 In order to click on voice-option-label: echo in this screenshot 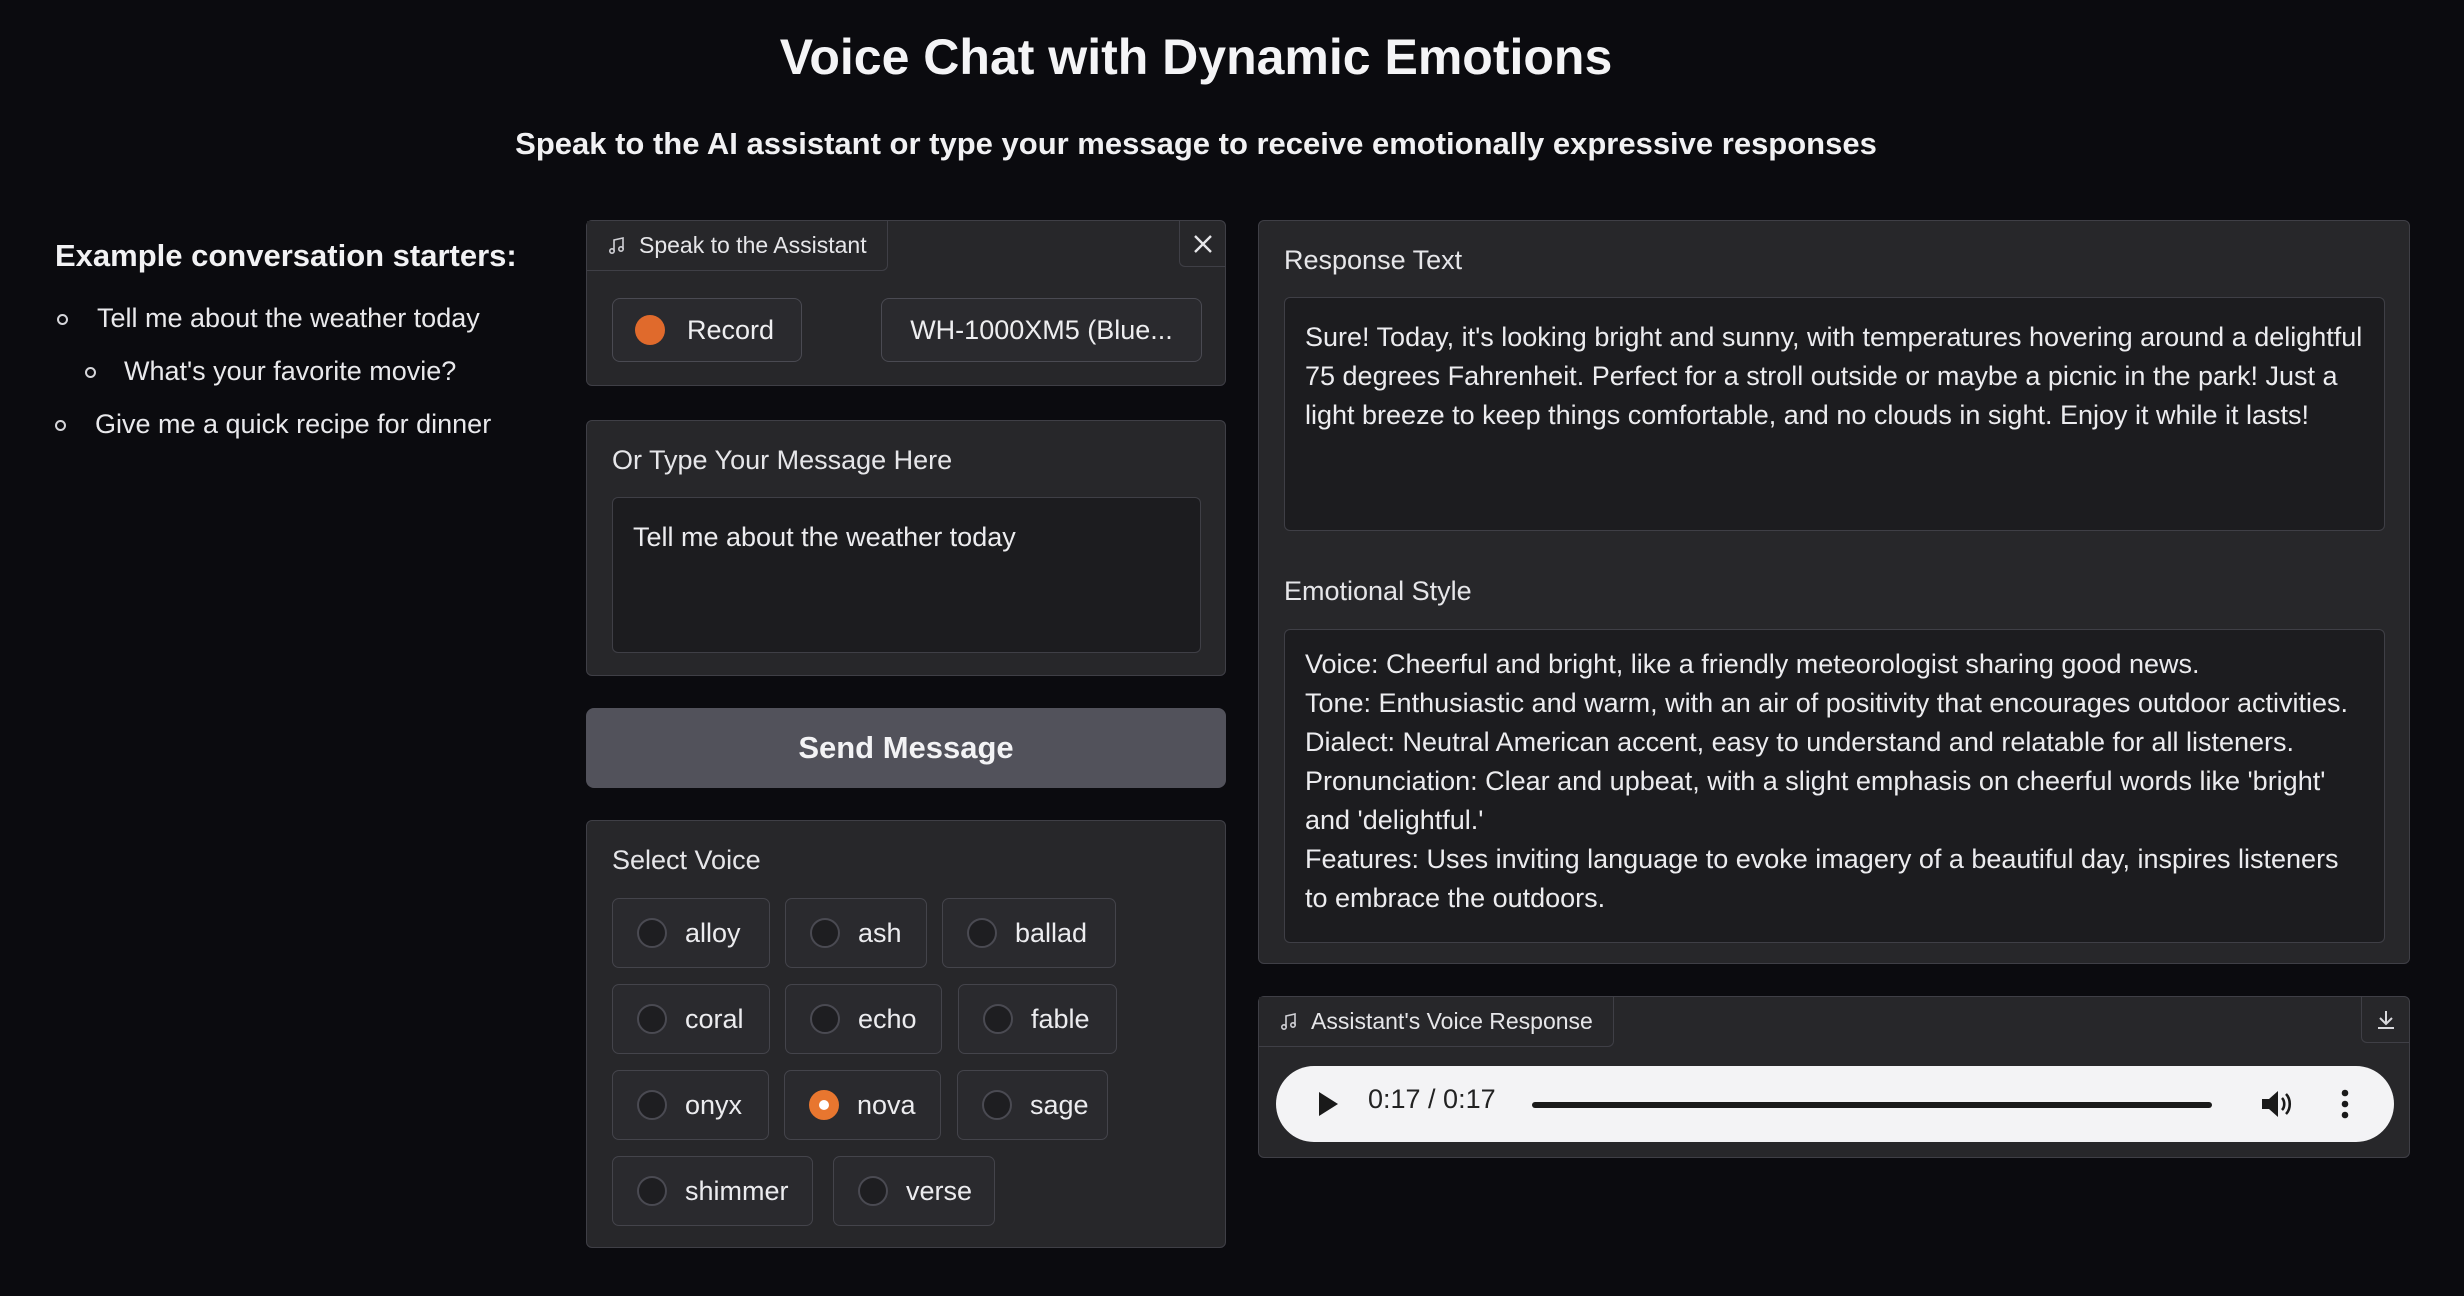, I will do `click(887, 1018)`.